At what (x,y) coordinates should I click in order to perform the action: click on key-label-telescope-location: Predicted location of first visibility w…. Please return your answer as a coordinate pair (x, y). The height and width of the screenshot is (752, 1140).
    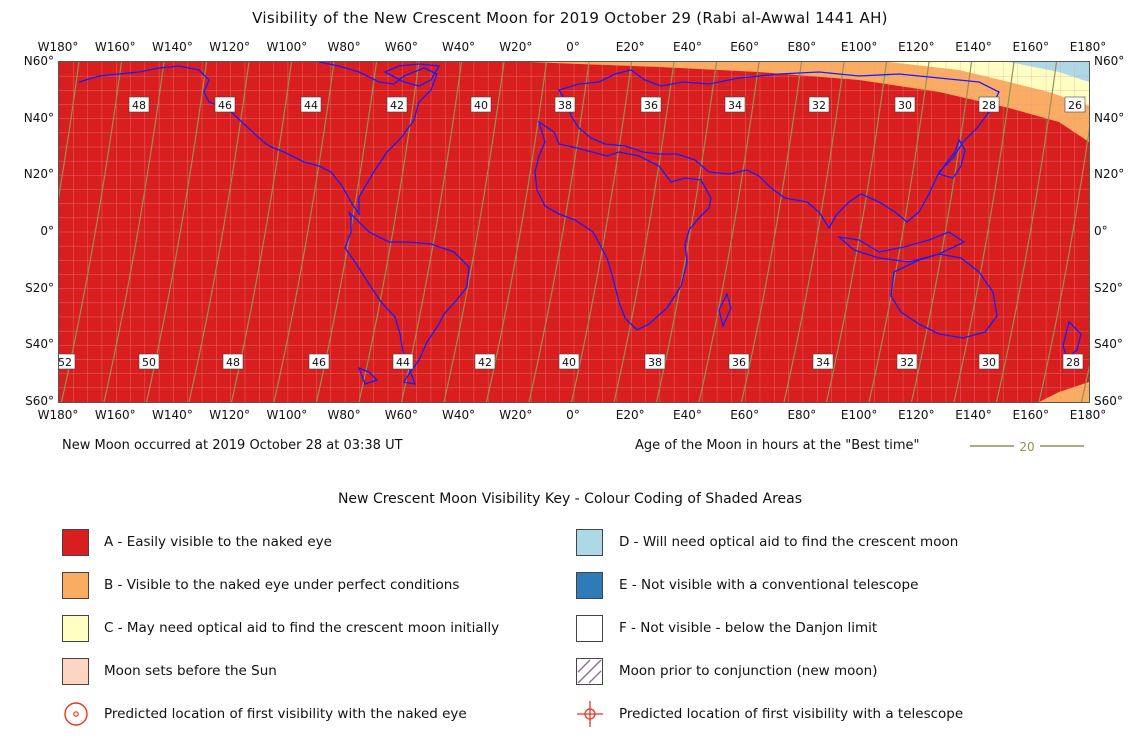
    Looking at the image, I should click on (791, 714).